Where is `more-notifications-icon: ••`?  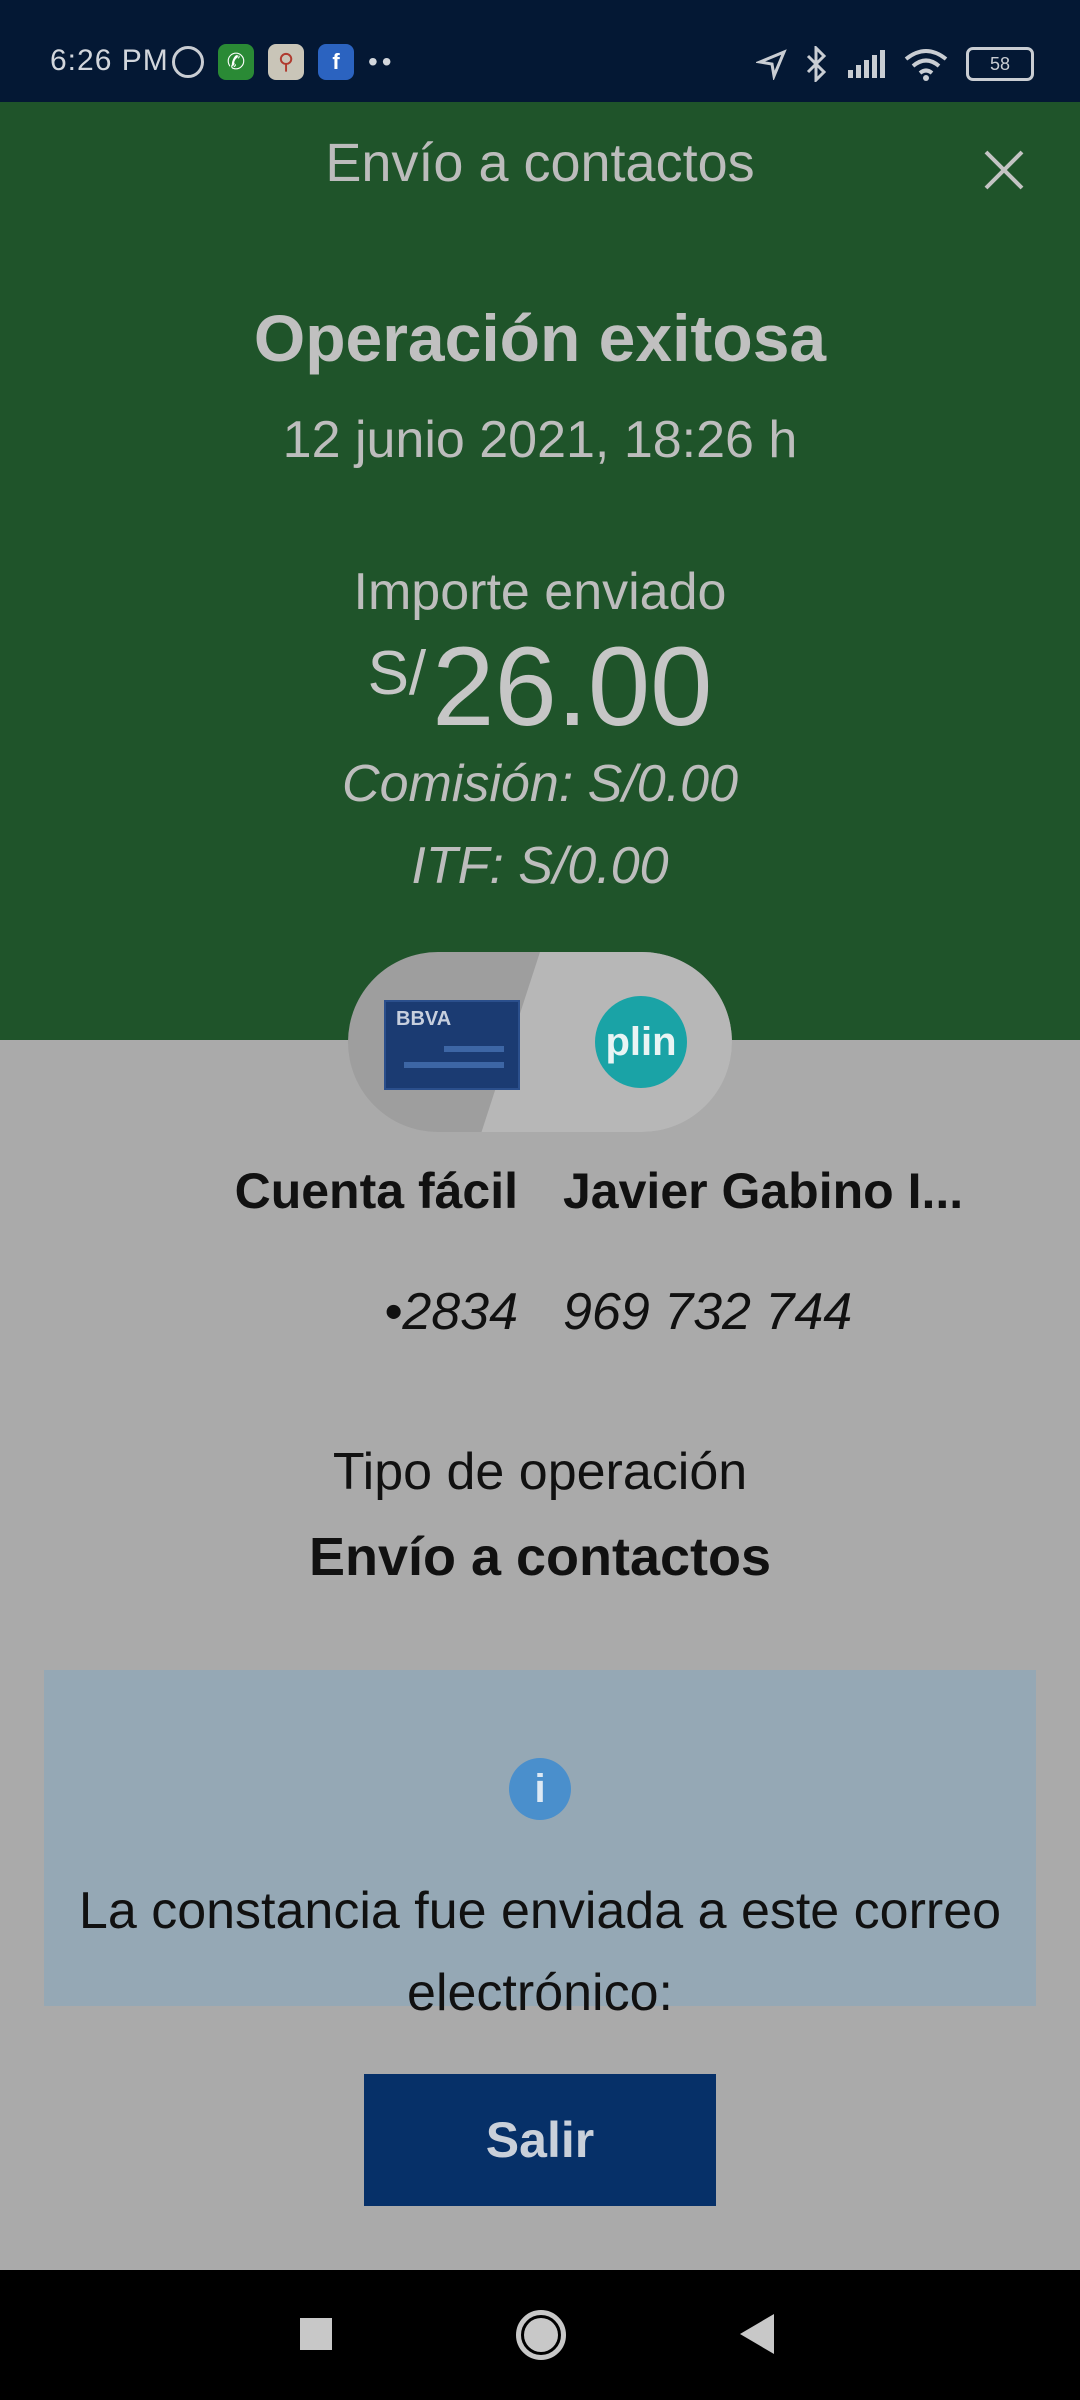
more-notifications-icon: •• is located at coordinates (382, 61).